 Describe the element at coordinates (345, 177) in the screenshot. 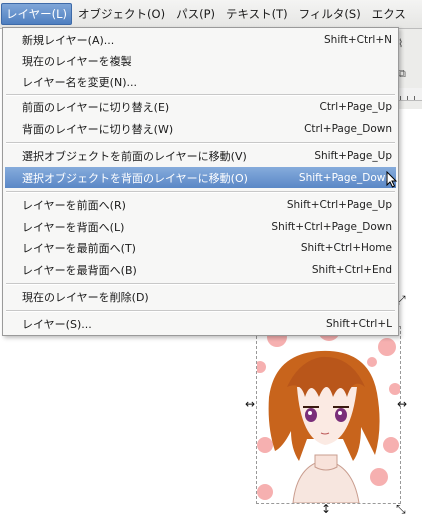

I see `menu-item-shortcut: Shift+Page_Down` at that location.